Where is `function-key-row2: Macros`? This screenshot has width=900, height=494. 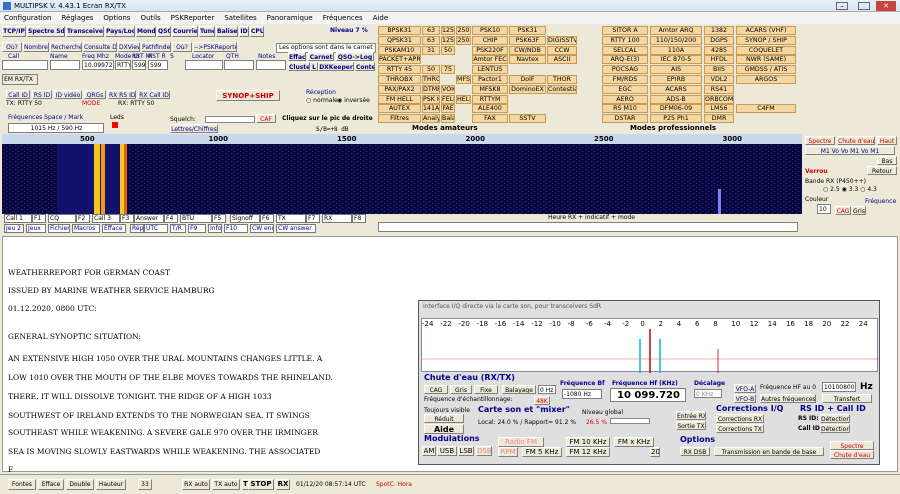
function-key-row2: Macros is located at coordinates (86, 228).